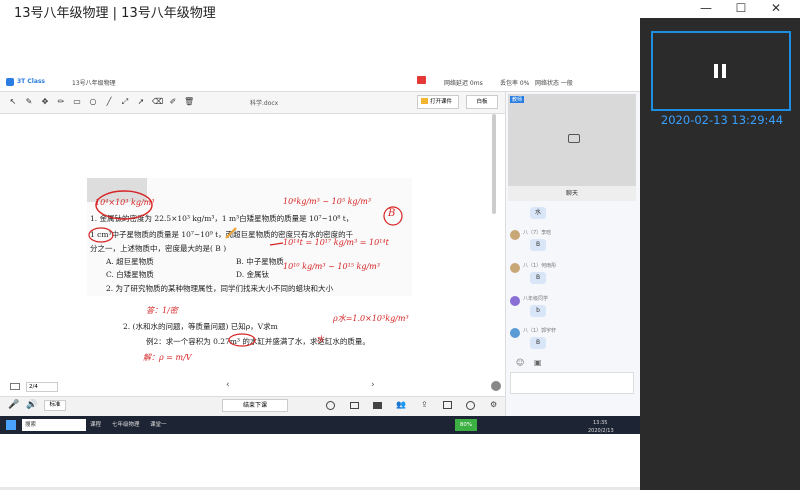  Describe the element at coordinates (54, 425) in the screenshot. I see `taskbar-search: 搜索` at that location.